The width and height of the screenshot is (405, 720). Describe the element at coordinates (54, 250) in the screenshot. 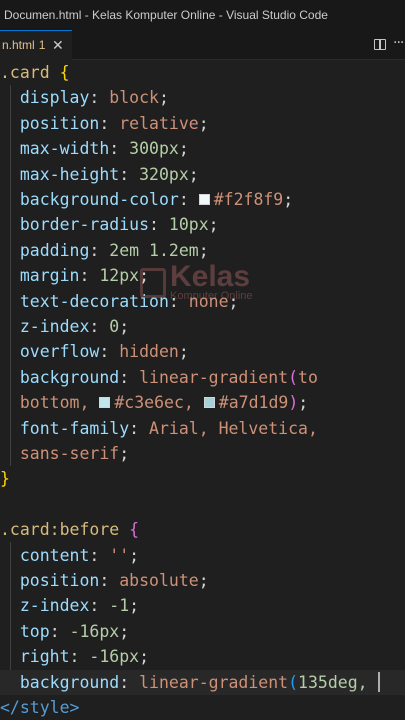

I see `css-property: padding` at that location.